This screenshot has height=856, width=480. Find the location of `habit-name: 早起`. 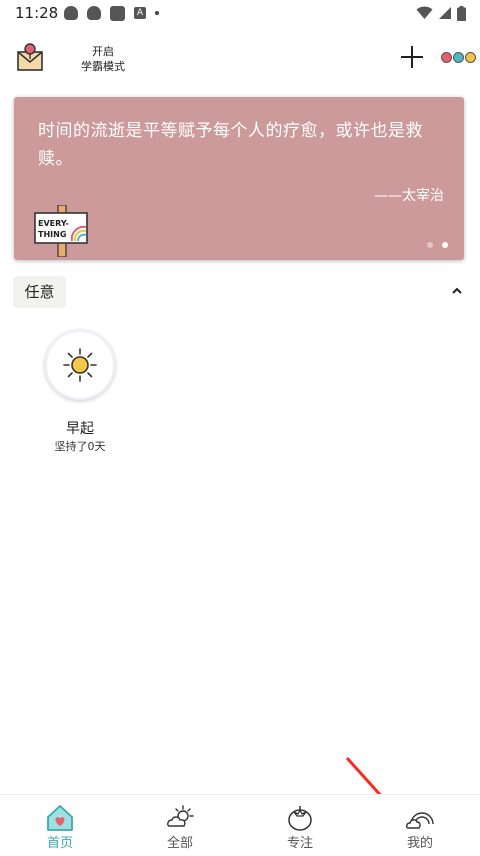

habit-name: 早起 is located at coordinates (80, 429).